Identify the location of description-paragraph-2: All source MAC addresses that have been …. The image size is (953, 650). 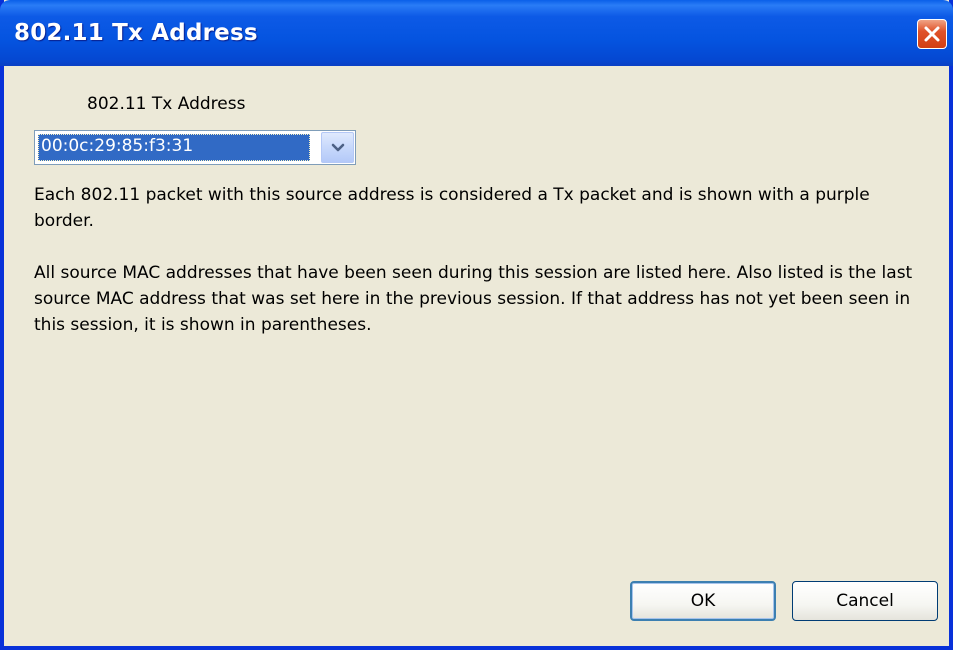
(473, 299).